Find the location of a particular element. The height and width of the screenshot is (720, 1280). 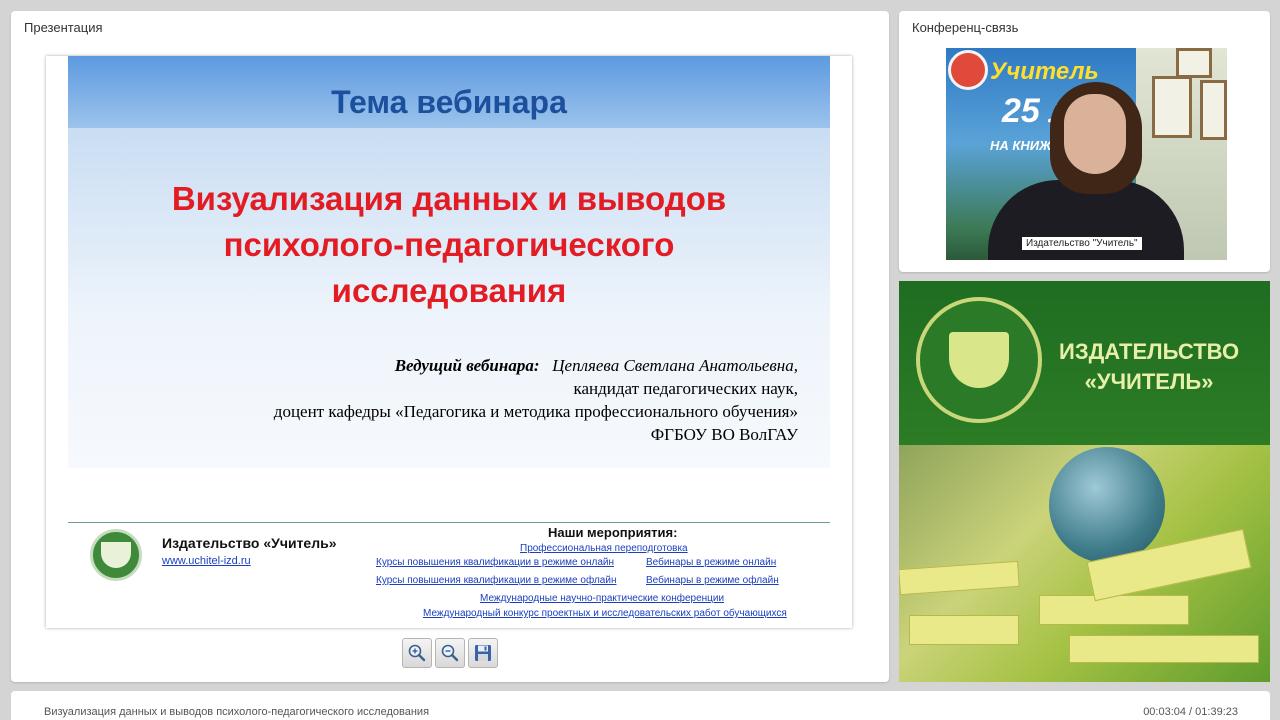

zoom-out-button is located at coordinates (450, 653).